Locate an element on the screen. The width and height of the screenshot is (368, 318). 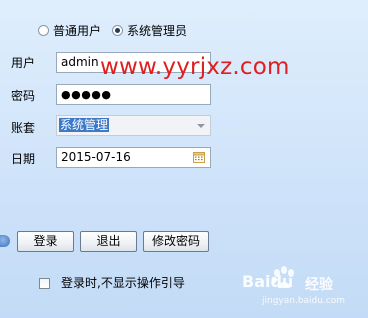
password-input-value: ●●●●● is located at coordinates (86, 94).